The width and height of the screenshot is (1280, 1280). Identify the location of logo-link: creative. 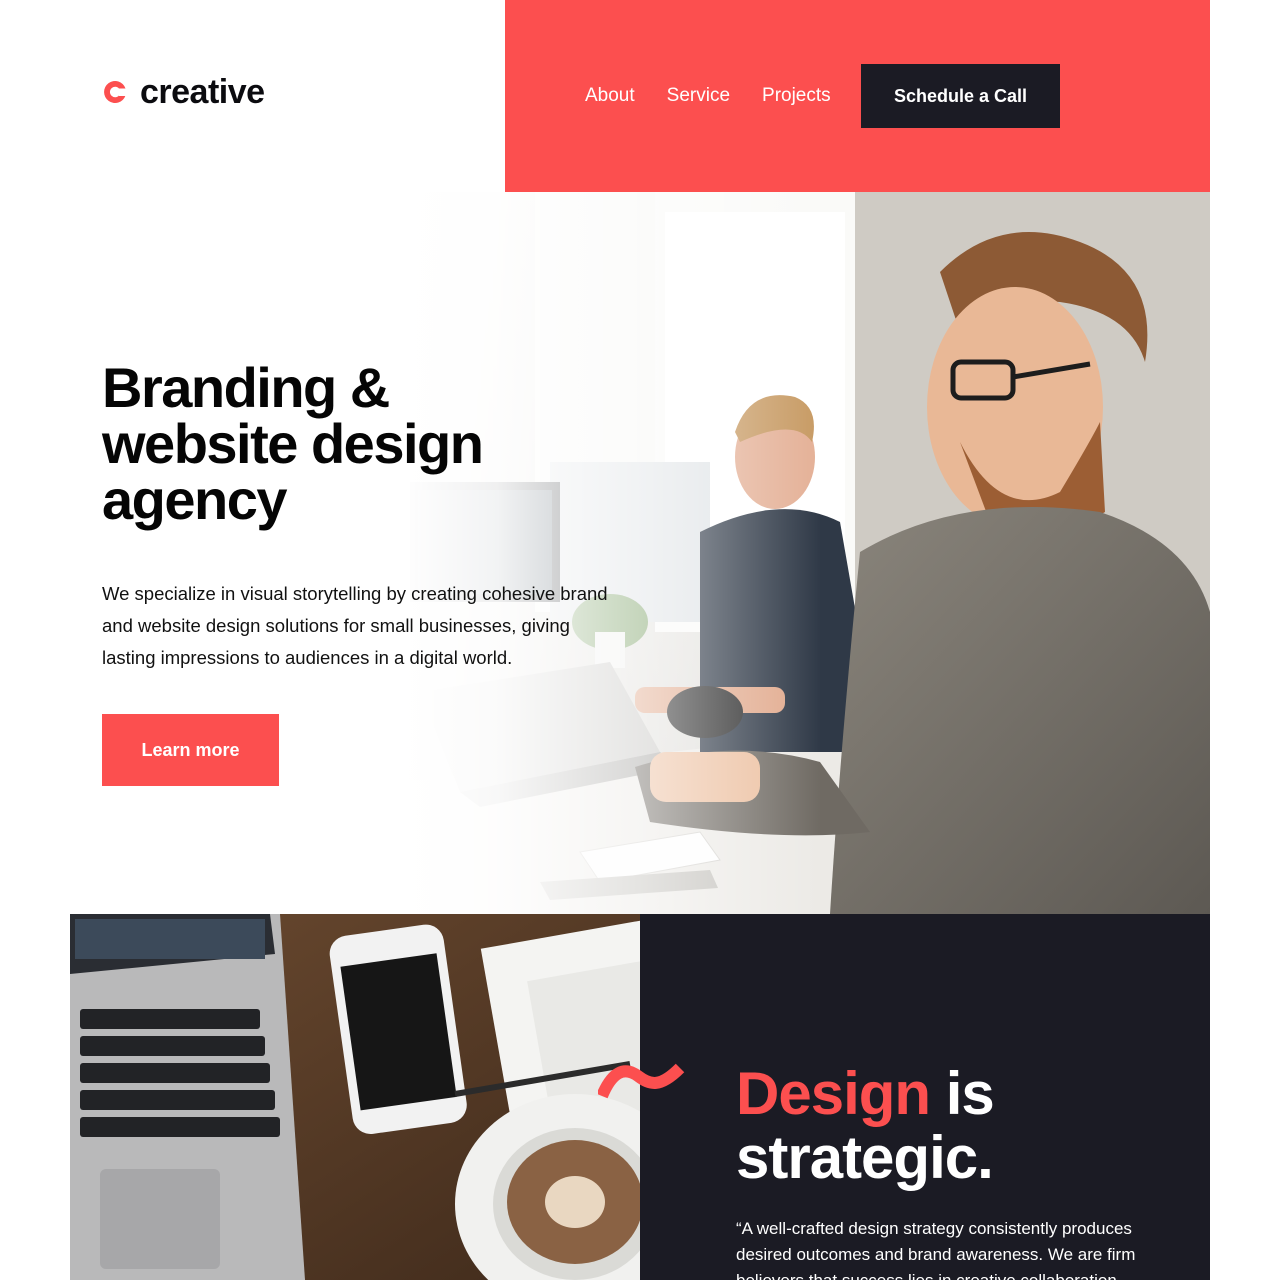
(183, 92).